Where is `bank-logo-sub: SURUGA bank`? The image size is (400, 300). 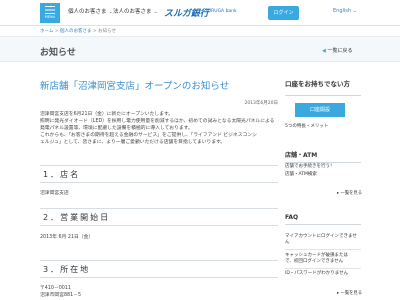 bank-logo-sub: SURUGA bank is located at coordinates (221, 11).